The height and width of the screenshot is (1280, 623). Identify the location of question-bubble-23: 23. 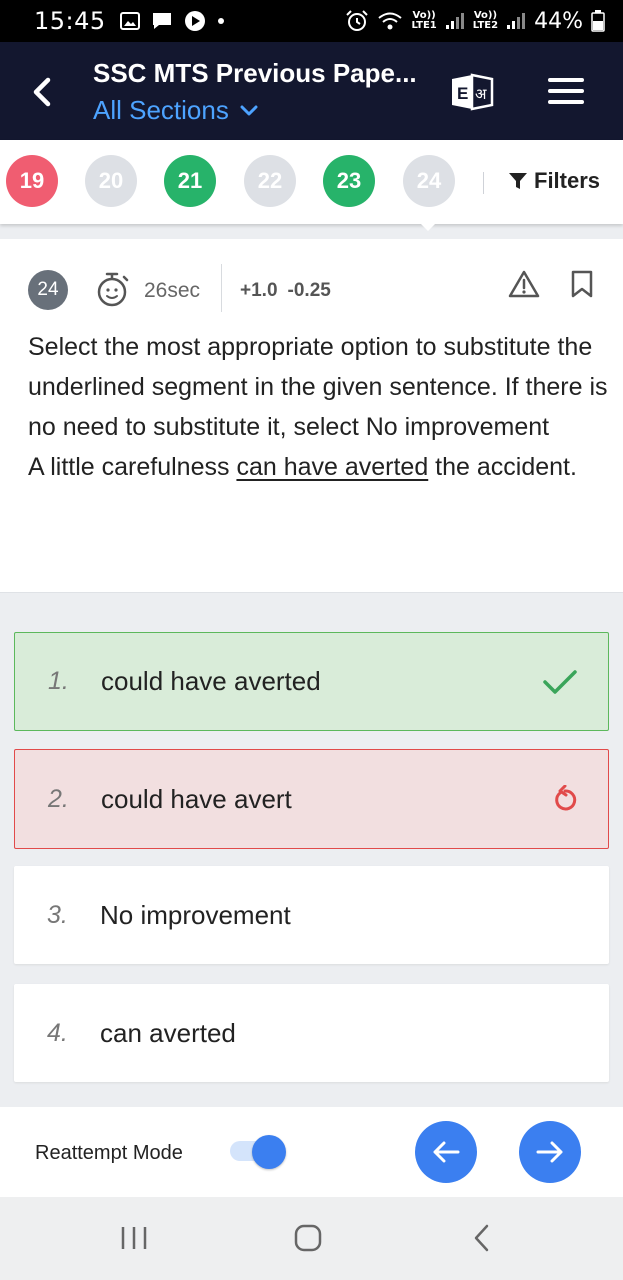
(349, 181).